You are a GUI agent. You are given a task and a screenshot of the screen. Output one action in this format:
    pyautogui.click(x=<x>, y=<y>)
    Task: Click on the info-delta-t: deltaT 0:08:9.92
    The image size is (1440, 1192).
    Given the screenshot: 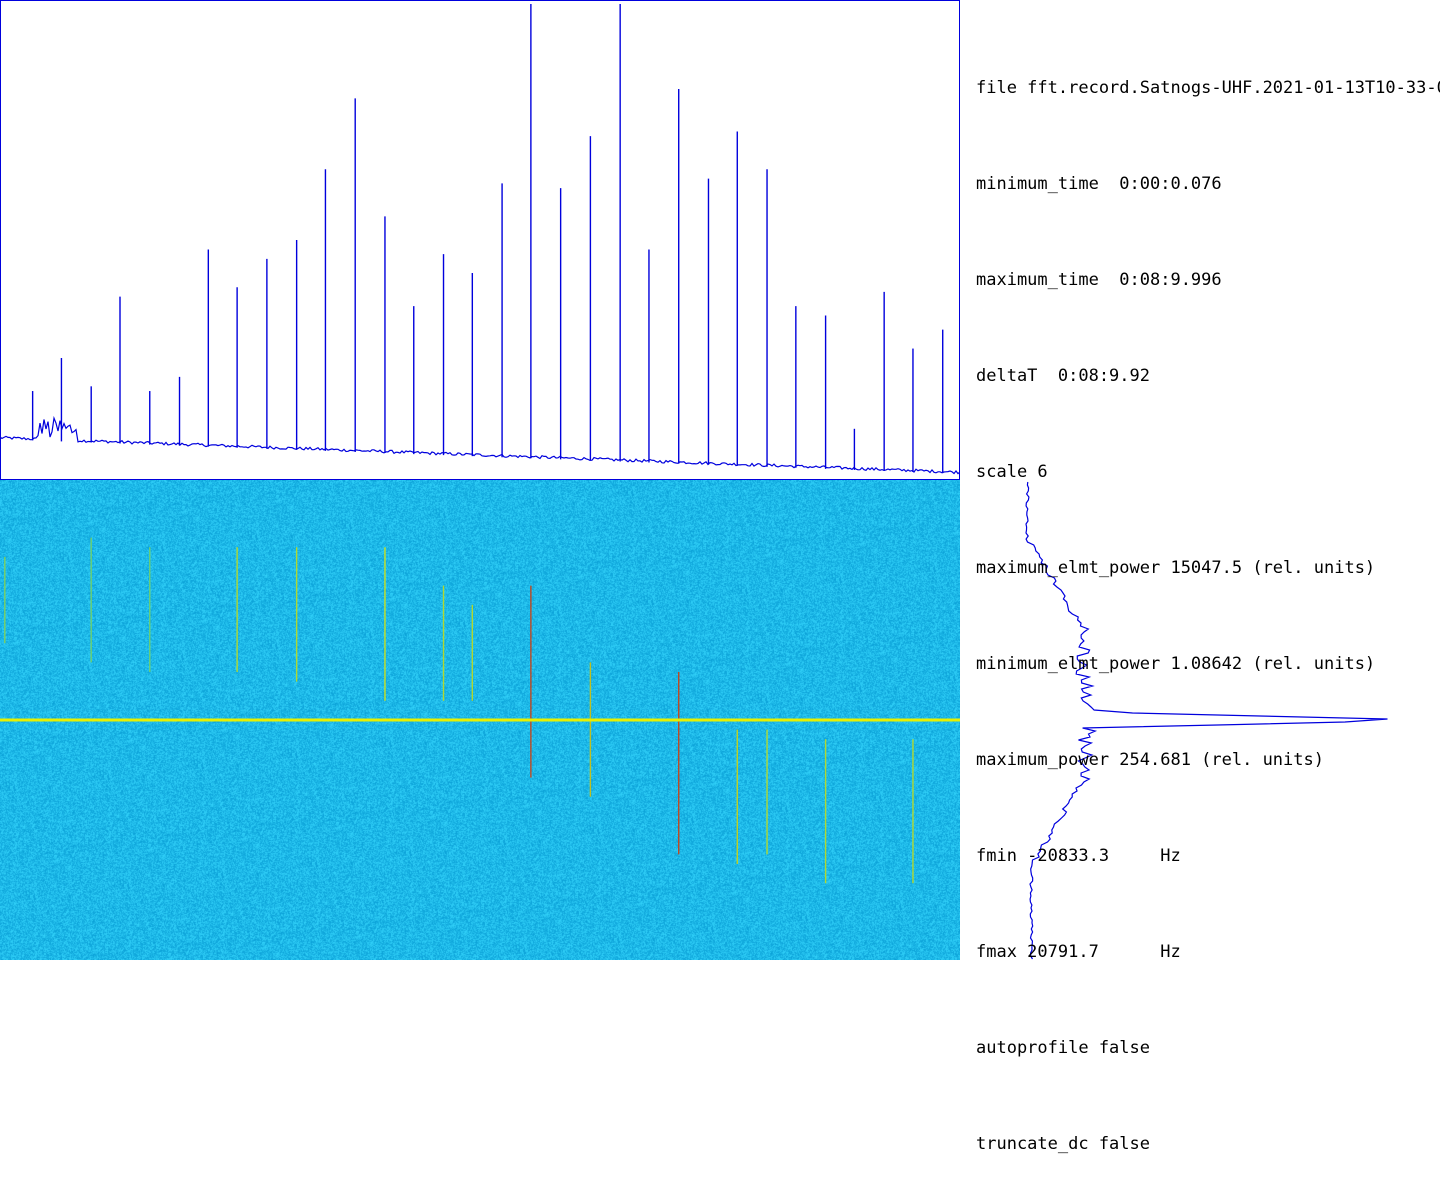 What is the action you would take?
    pyautogui.click(x=1063, y=376)
    